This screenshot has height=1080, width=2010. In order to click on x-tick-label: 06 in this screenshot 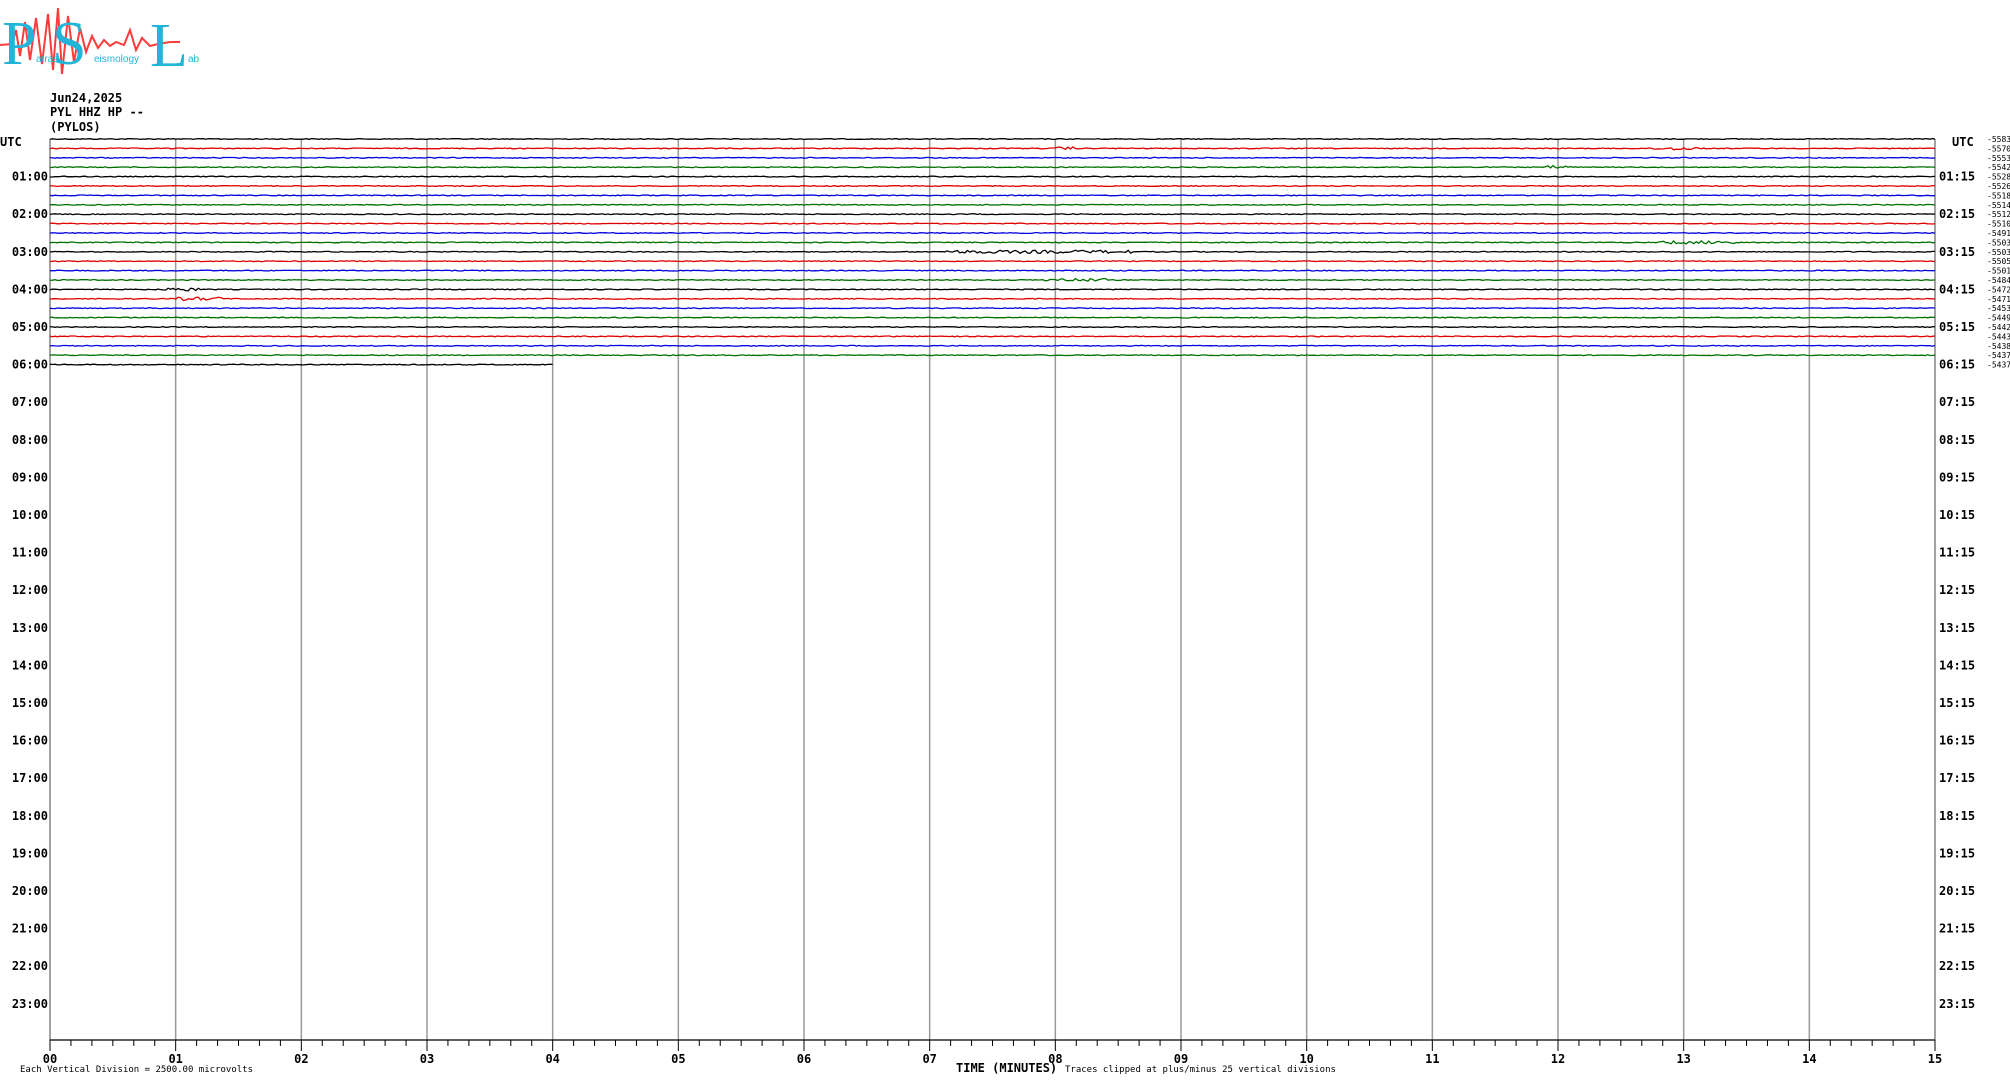, I will do `click(804, 1059)`.